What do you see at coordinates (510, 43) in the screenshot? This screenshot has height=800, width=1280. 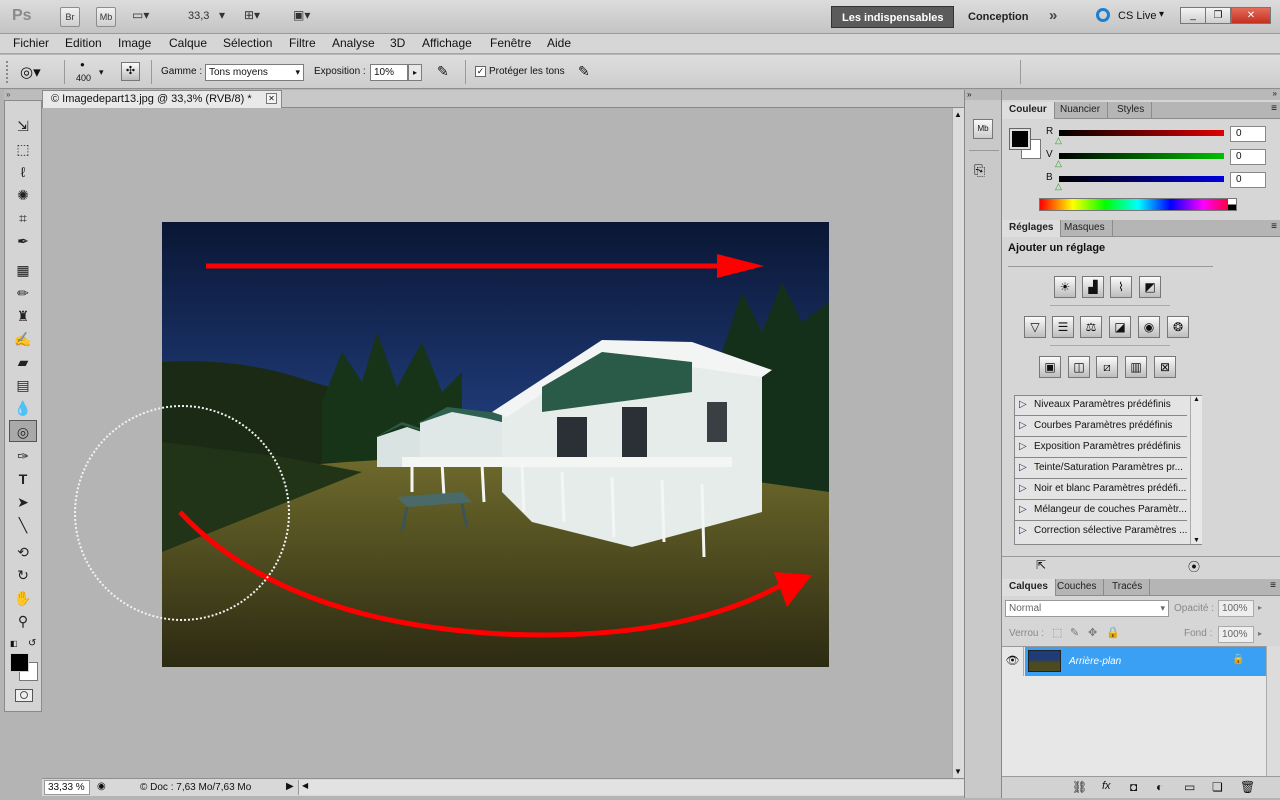 I see `menu-fenetre: Fenêtre` at bounding box center [510, 43].